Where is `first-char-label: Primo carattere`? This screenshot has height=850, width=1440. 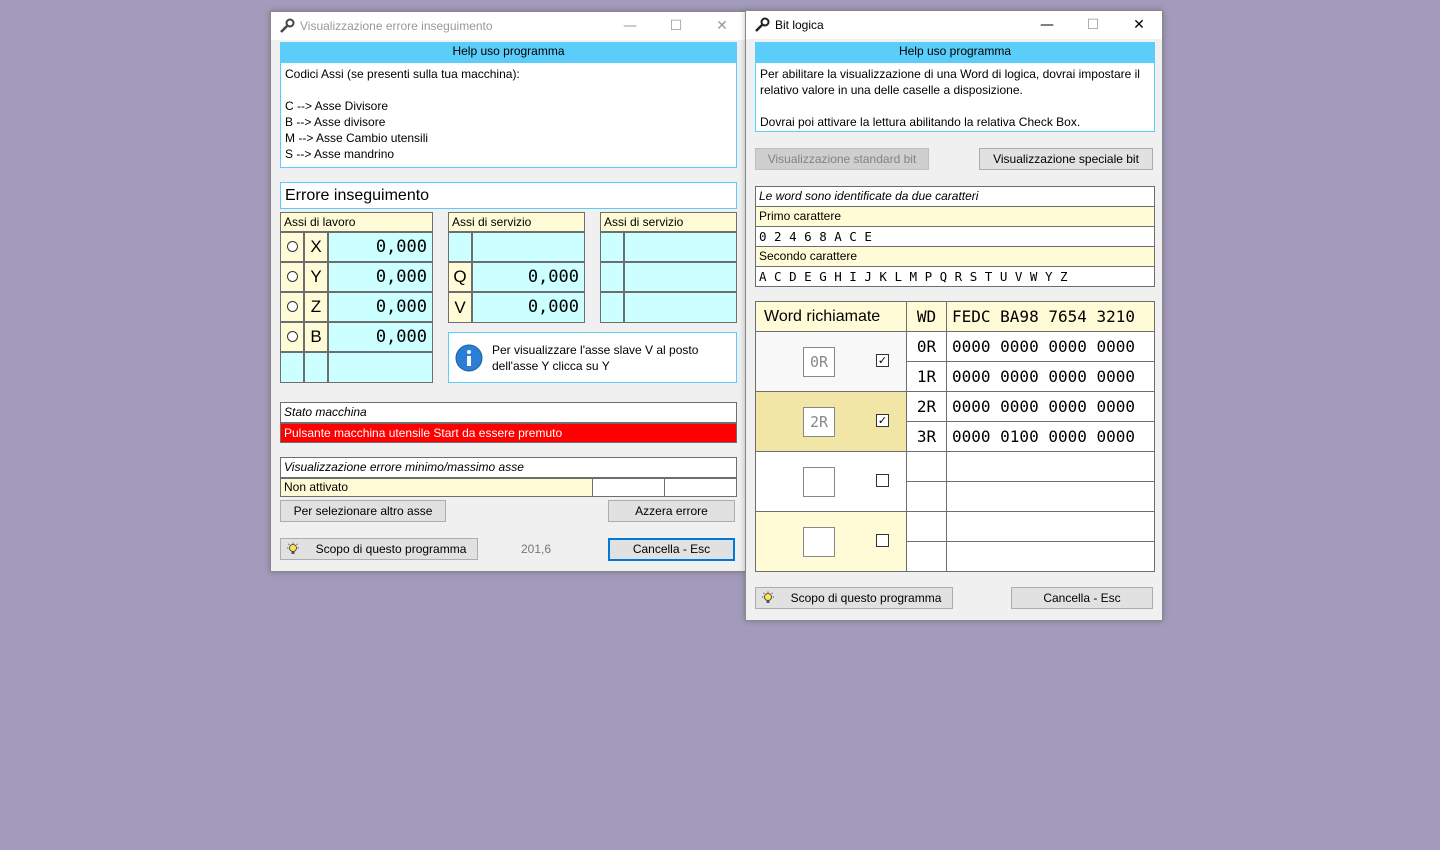
first-char-label: Primo carattere is located at coordinates (955, 216).